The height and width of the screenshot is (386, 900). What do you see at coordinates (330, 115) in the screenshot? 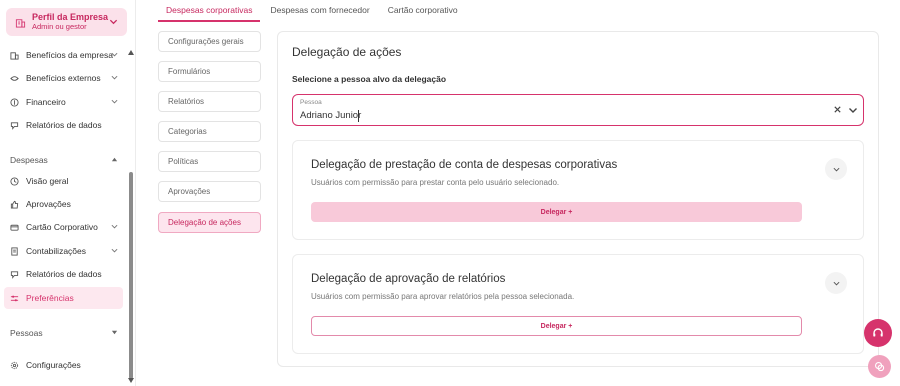
I see `person-field-value: Adriano Junior` at bounding box center [330, 115].